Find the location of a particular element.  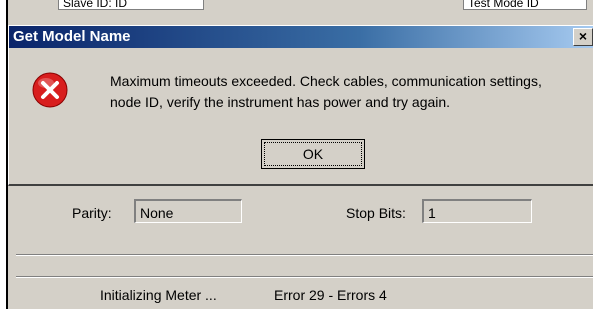

error-icon is located at coordinates (50, 90).